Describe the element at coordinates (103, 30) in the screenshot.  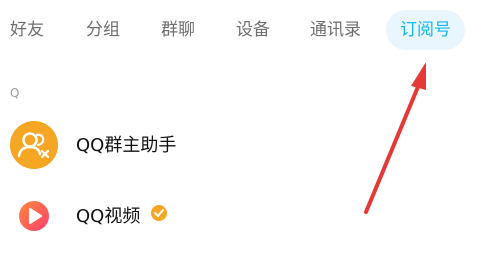
I see `tab-groups: 分组` at that location.